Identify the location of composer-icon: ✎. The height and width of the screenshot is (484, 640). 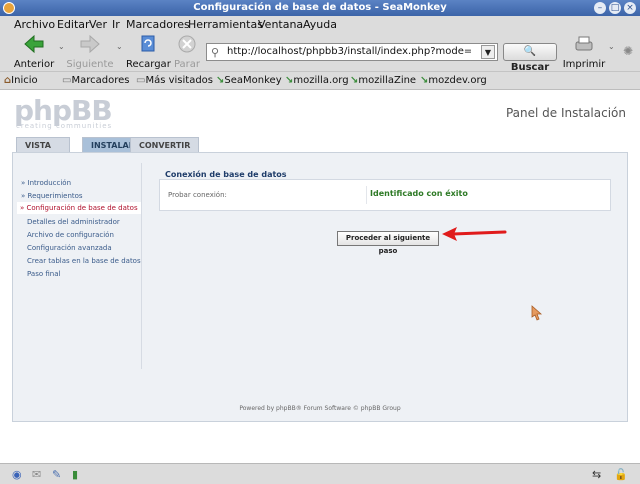
(56, 474).